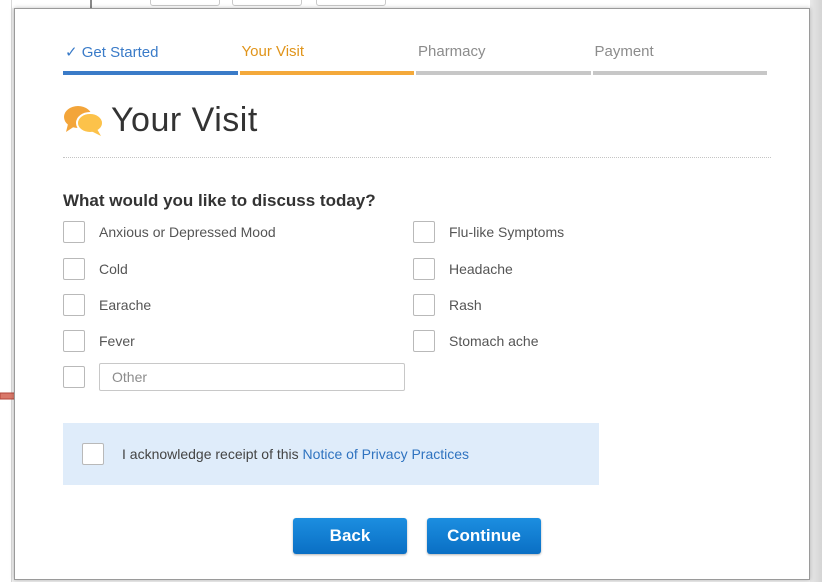 Image resolution: width=822 pixels, height=582 pixels. I want to click on option-earache: Earache, so click(107, 305).